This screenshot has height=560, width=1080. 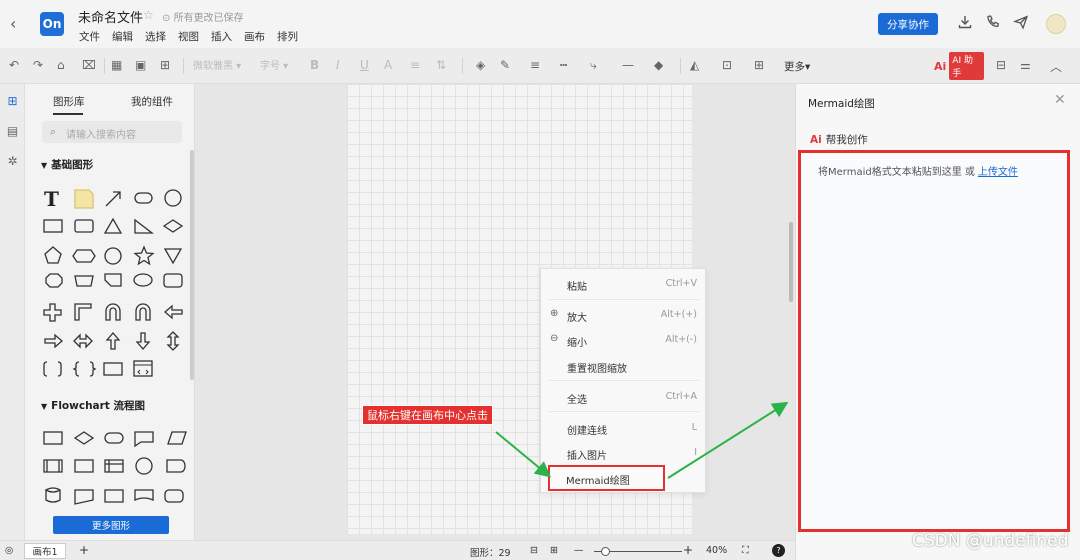 What do you see at coordinates (415, 66) in the screenshot?
I see `align-icon: ≡` at bounding box center [415, 66].